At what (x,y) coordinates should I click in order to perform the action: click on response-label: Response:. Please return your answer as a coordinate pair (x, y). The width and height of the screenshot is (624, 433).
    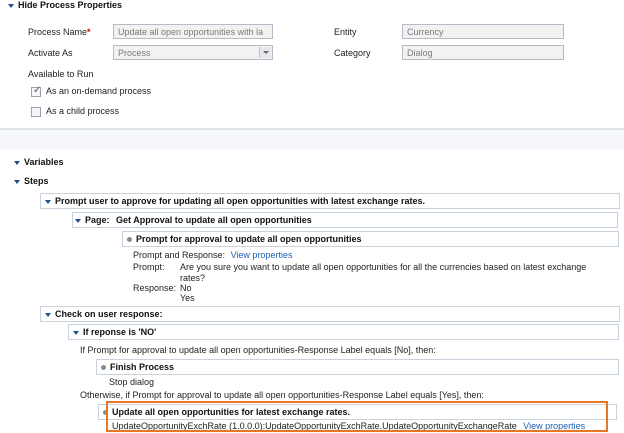
    Looking at the image, I should click on (155, 288).